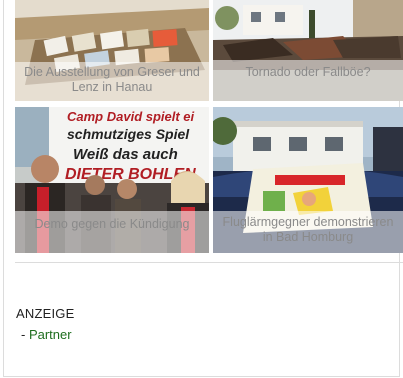 The width and height of the screenshot is (403, 378). What do you see at coordinates (50, 334) in the screenshot?
I see `partner-link: Partner` at bounding box center [50, 334].